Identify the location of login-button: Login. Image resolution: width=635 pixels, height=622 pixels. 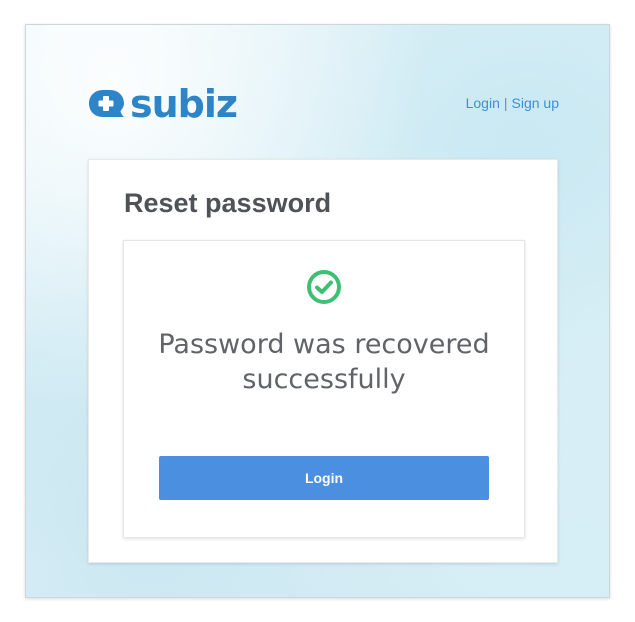
(324, 478).